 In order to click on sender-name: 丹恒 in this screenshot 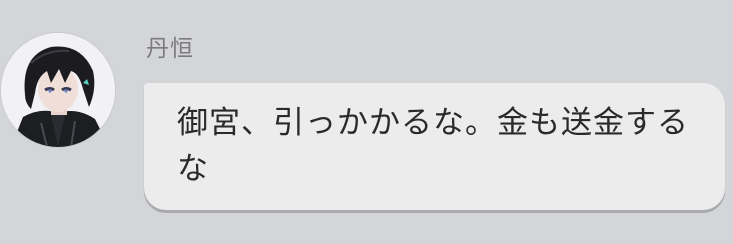, I will do `click(170, 49)`.